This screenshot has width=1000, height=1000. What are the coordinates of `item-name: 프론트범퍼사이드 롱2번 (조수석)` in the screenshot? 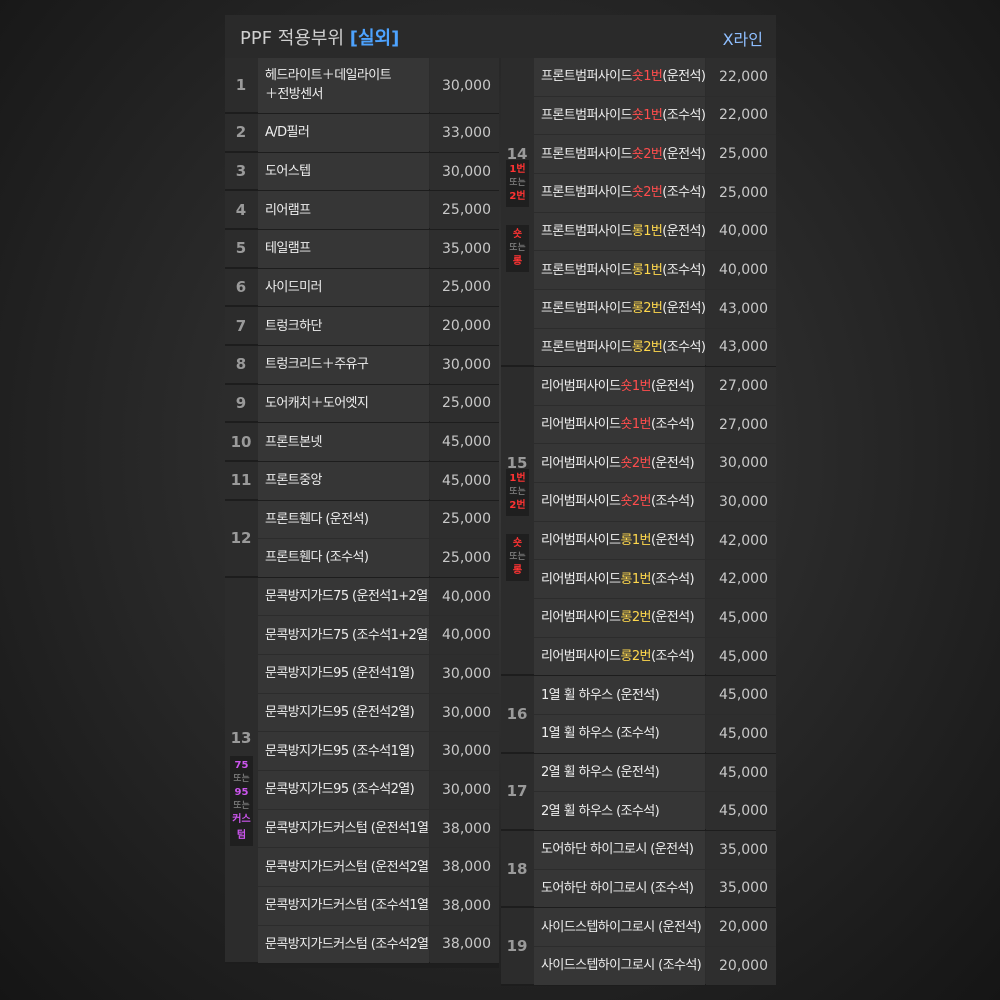 It's located at (619, 347).